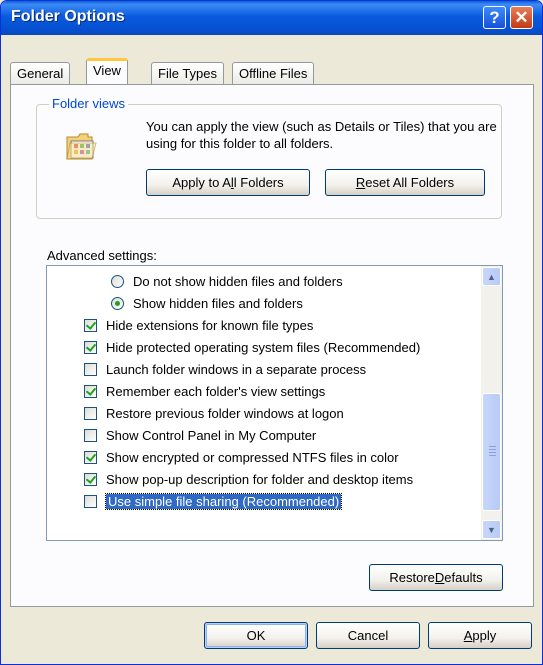  I want to click on chevron-down-icon: ▼, so click(491, 529).